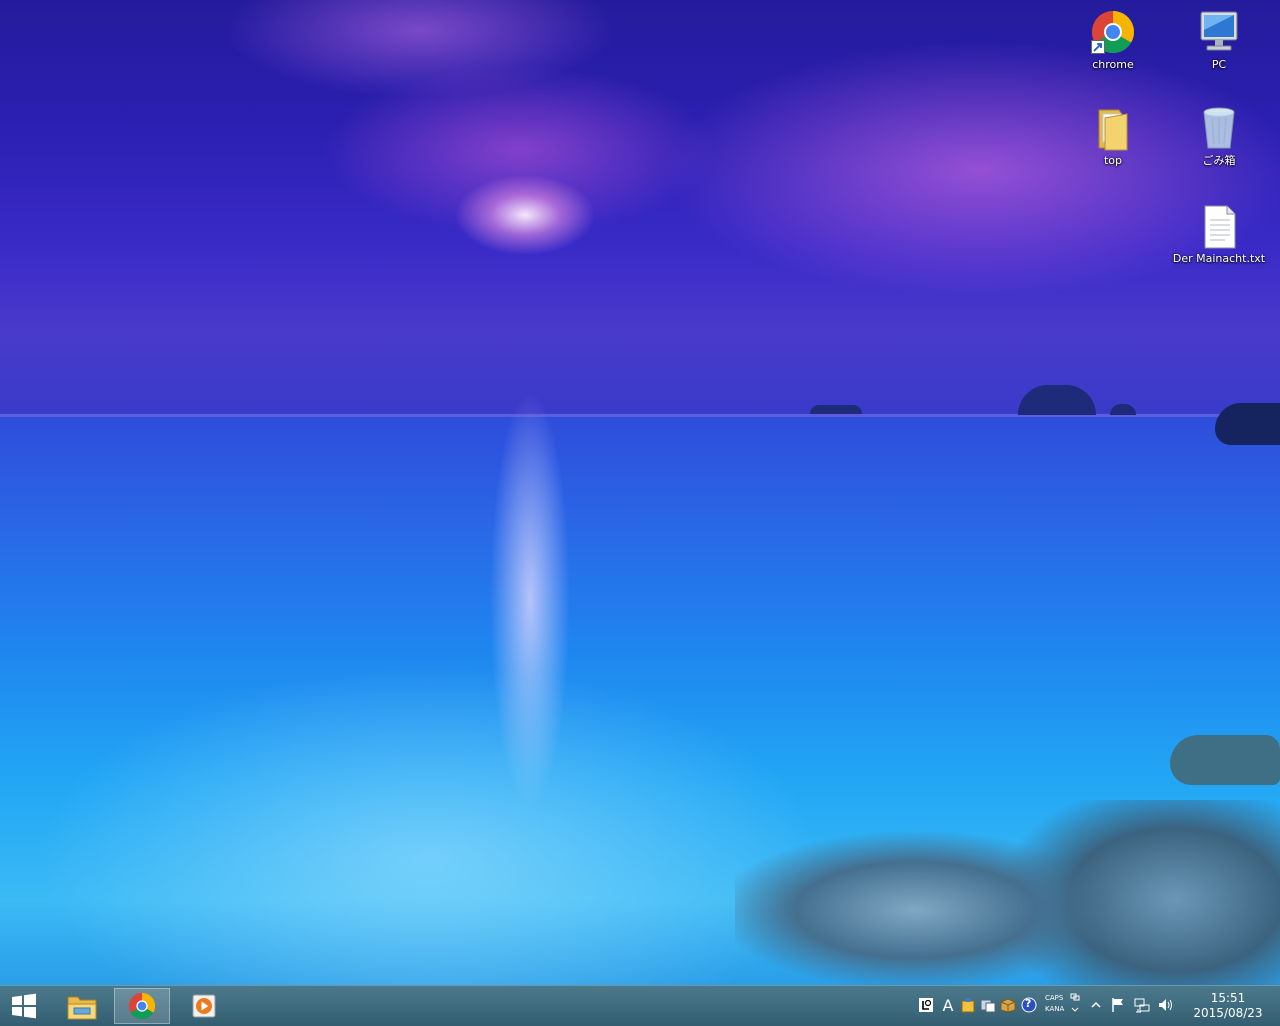 This screenshot has height=1026, width=1280. What do you see at coordinates (1113, 160) in the screenshot?
I see `desktop-icon-label: top` at bounding box center [1113, 160].